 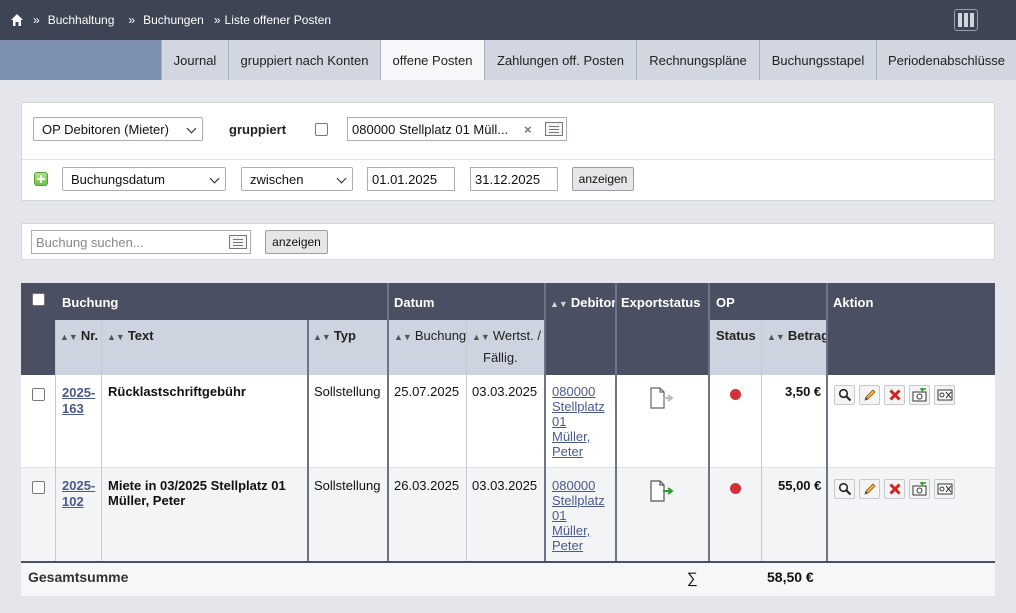 What do you see at coordinates (258, 129) in the screenshot?
I see `grouped-label: gruppiert` at bounding box center [258, 129].